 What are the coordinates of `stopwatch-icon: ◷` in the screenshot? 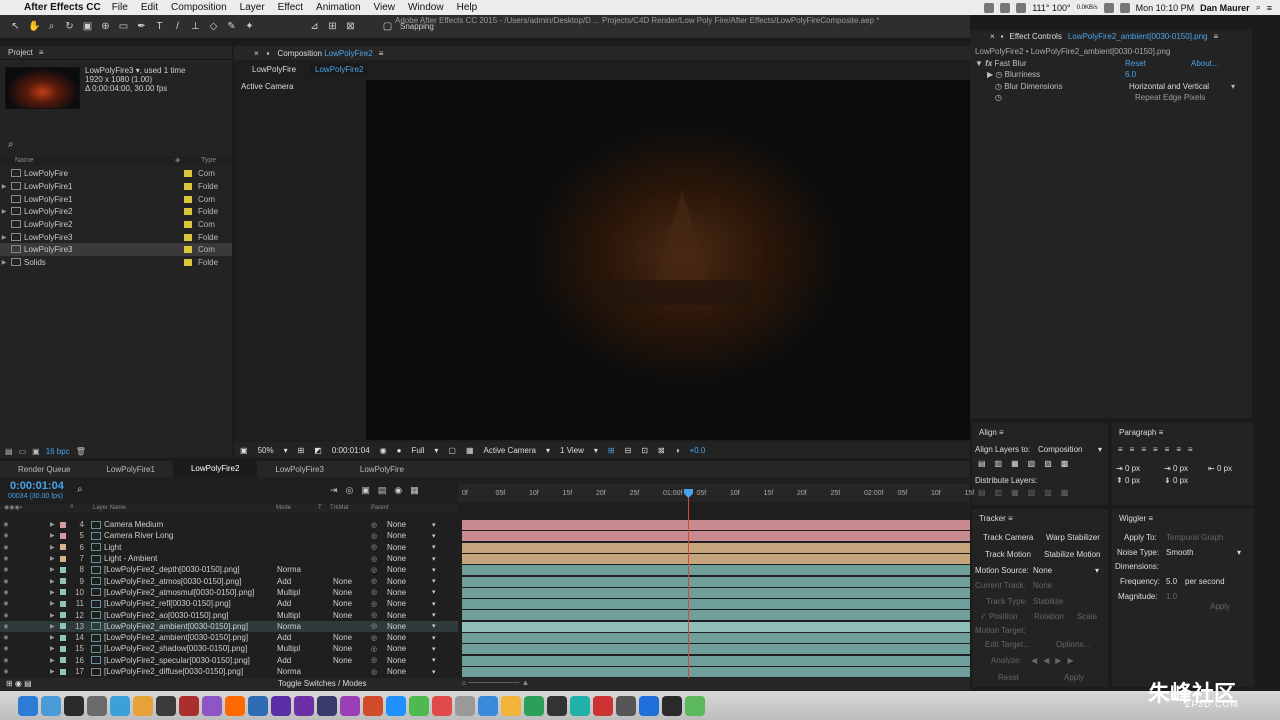 It's located at (998, 86).